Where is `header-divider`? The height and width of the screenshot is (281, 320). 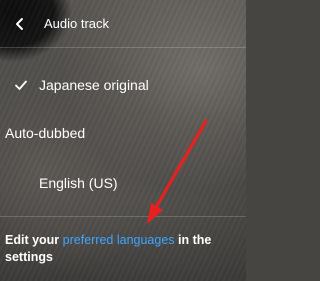
header-divider is located at coordinates (123, 47).